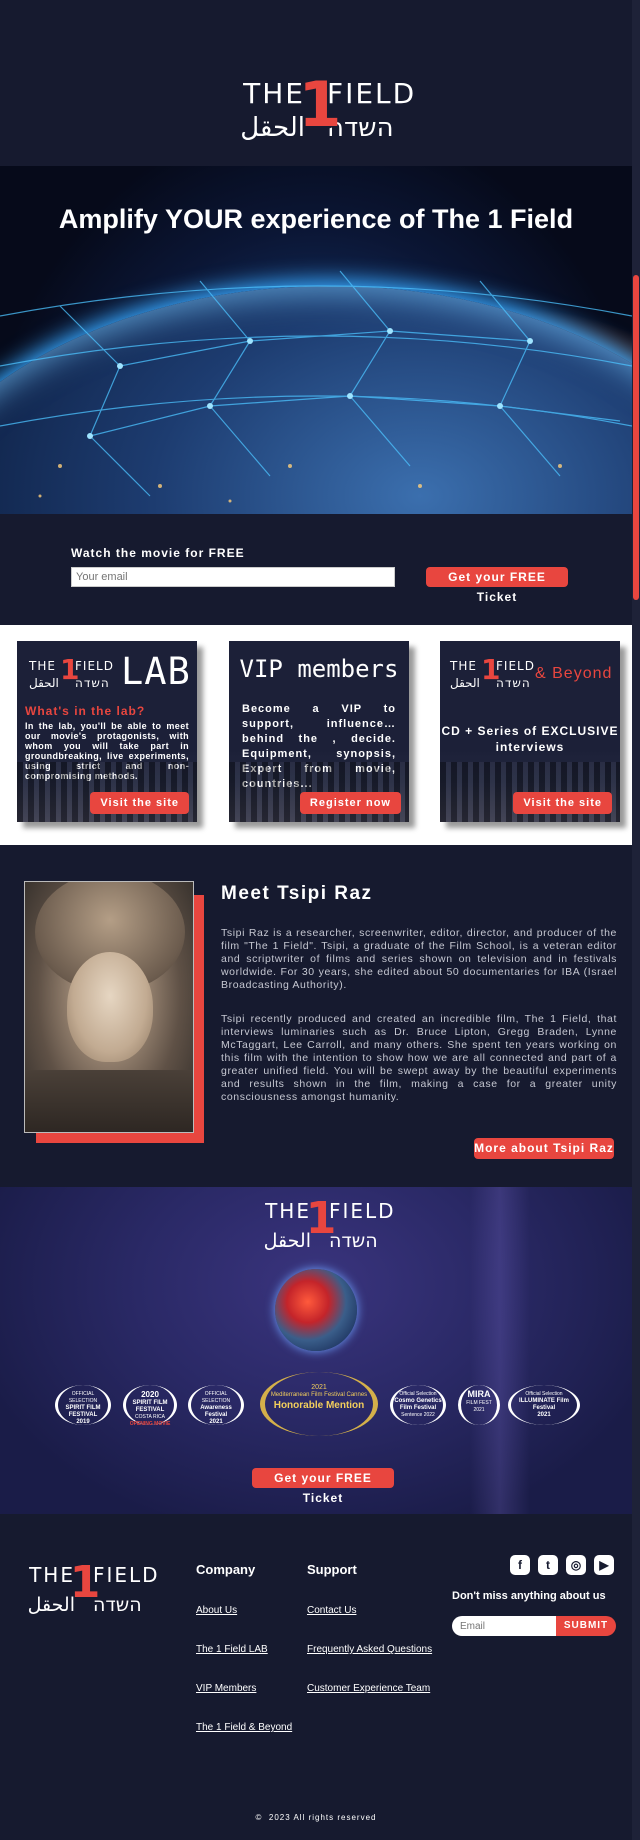 The image size is (640, 1840). What do you see at coordinates (244, 1727) in the screenshot?
I see `footer-link-beyond: The 1 Field & Beyond` at bounding box center [244, 1727].